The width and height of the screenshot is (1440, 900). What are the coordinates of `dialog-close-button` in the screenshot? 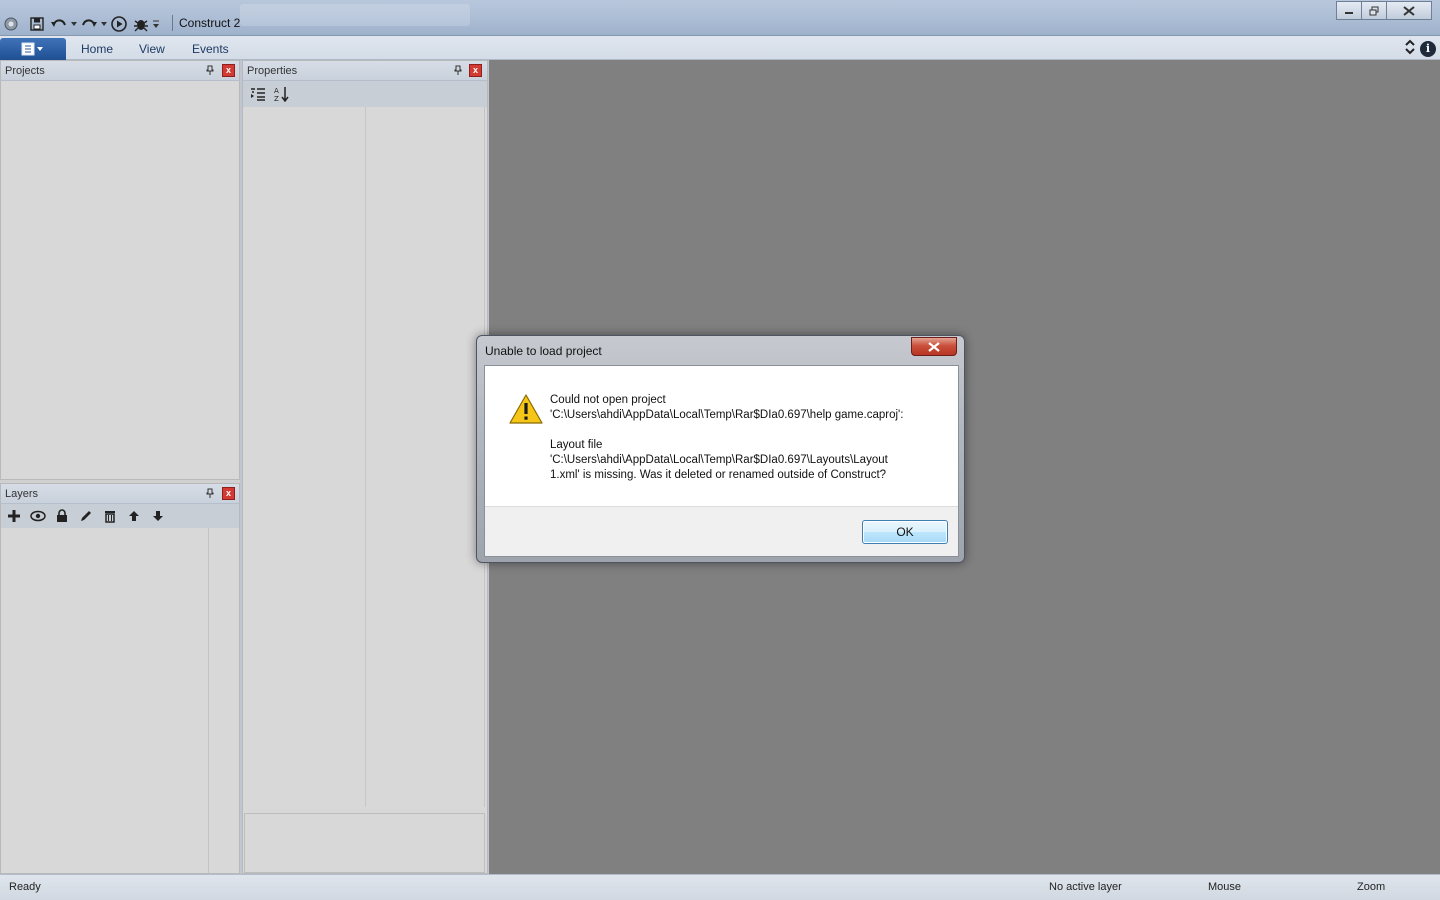 It's located at (934, 346).